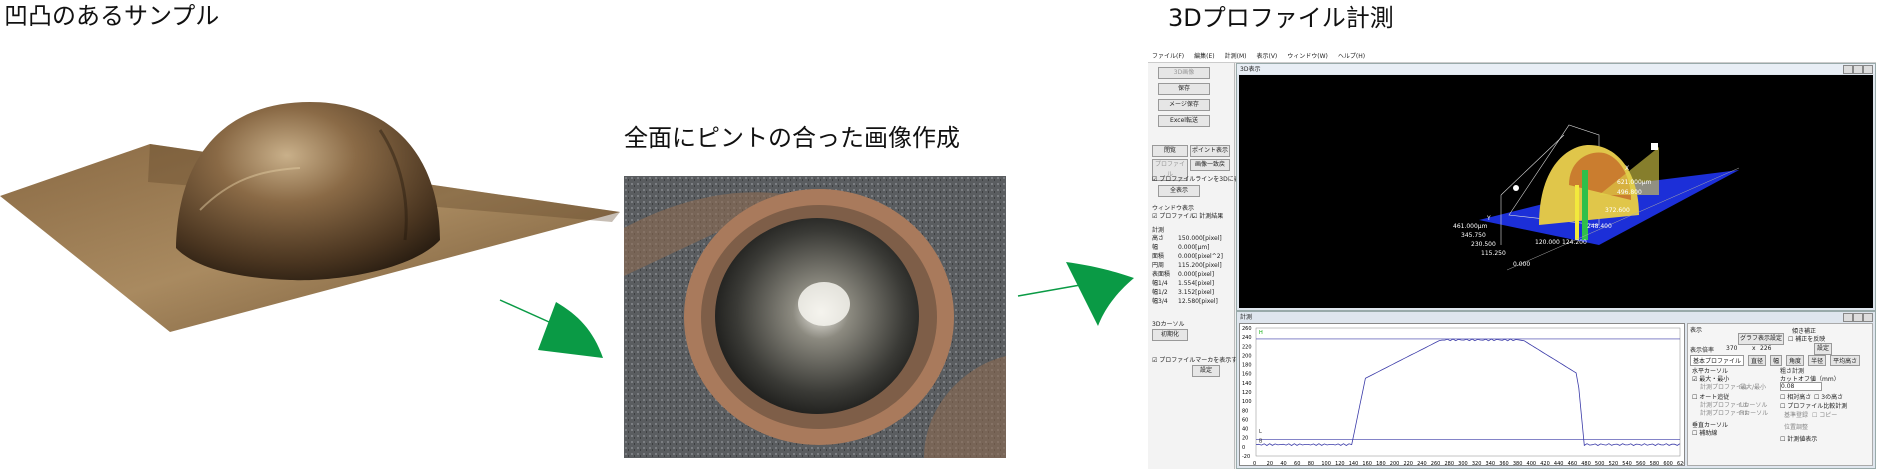  What do you see at coordinates (1170, 335) in the screenshot?
I see `reset-button: 初期化` at bounding box center [1170, 335].